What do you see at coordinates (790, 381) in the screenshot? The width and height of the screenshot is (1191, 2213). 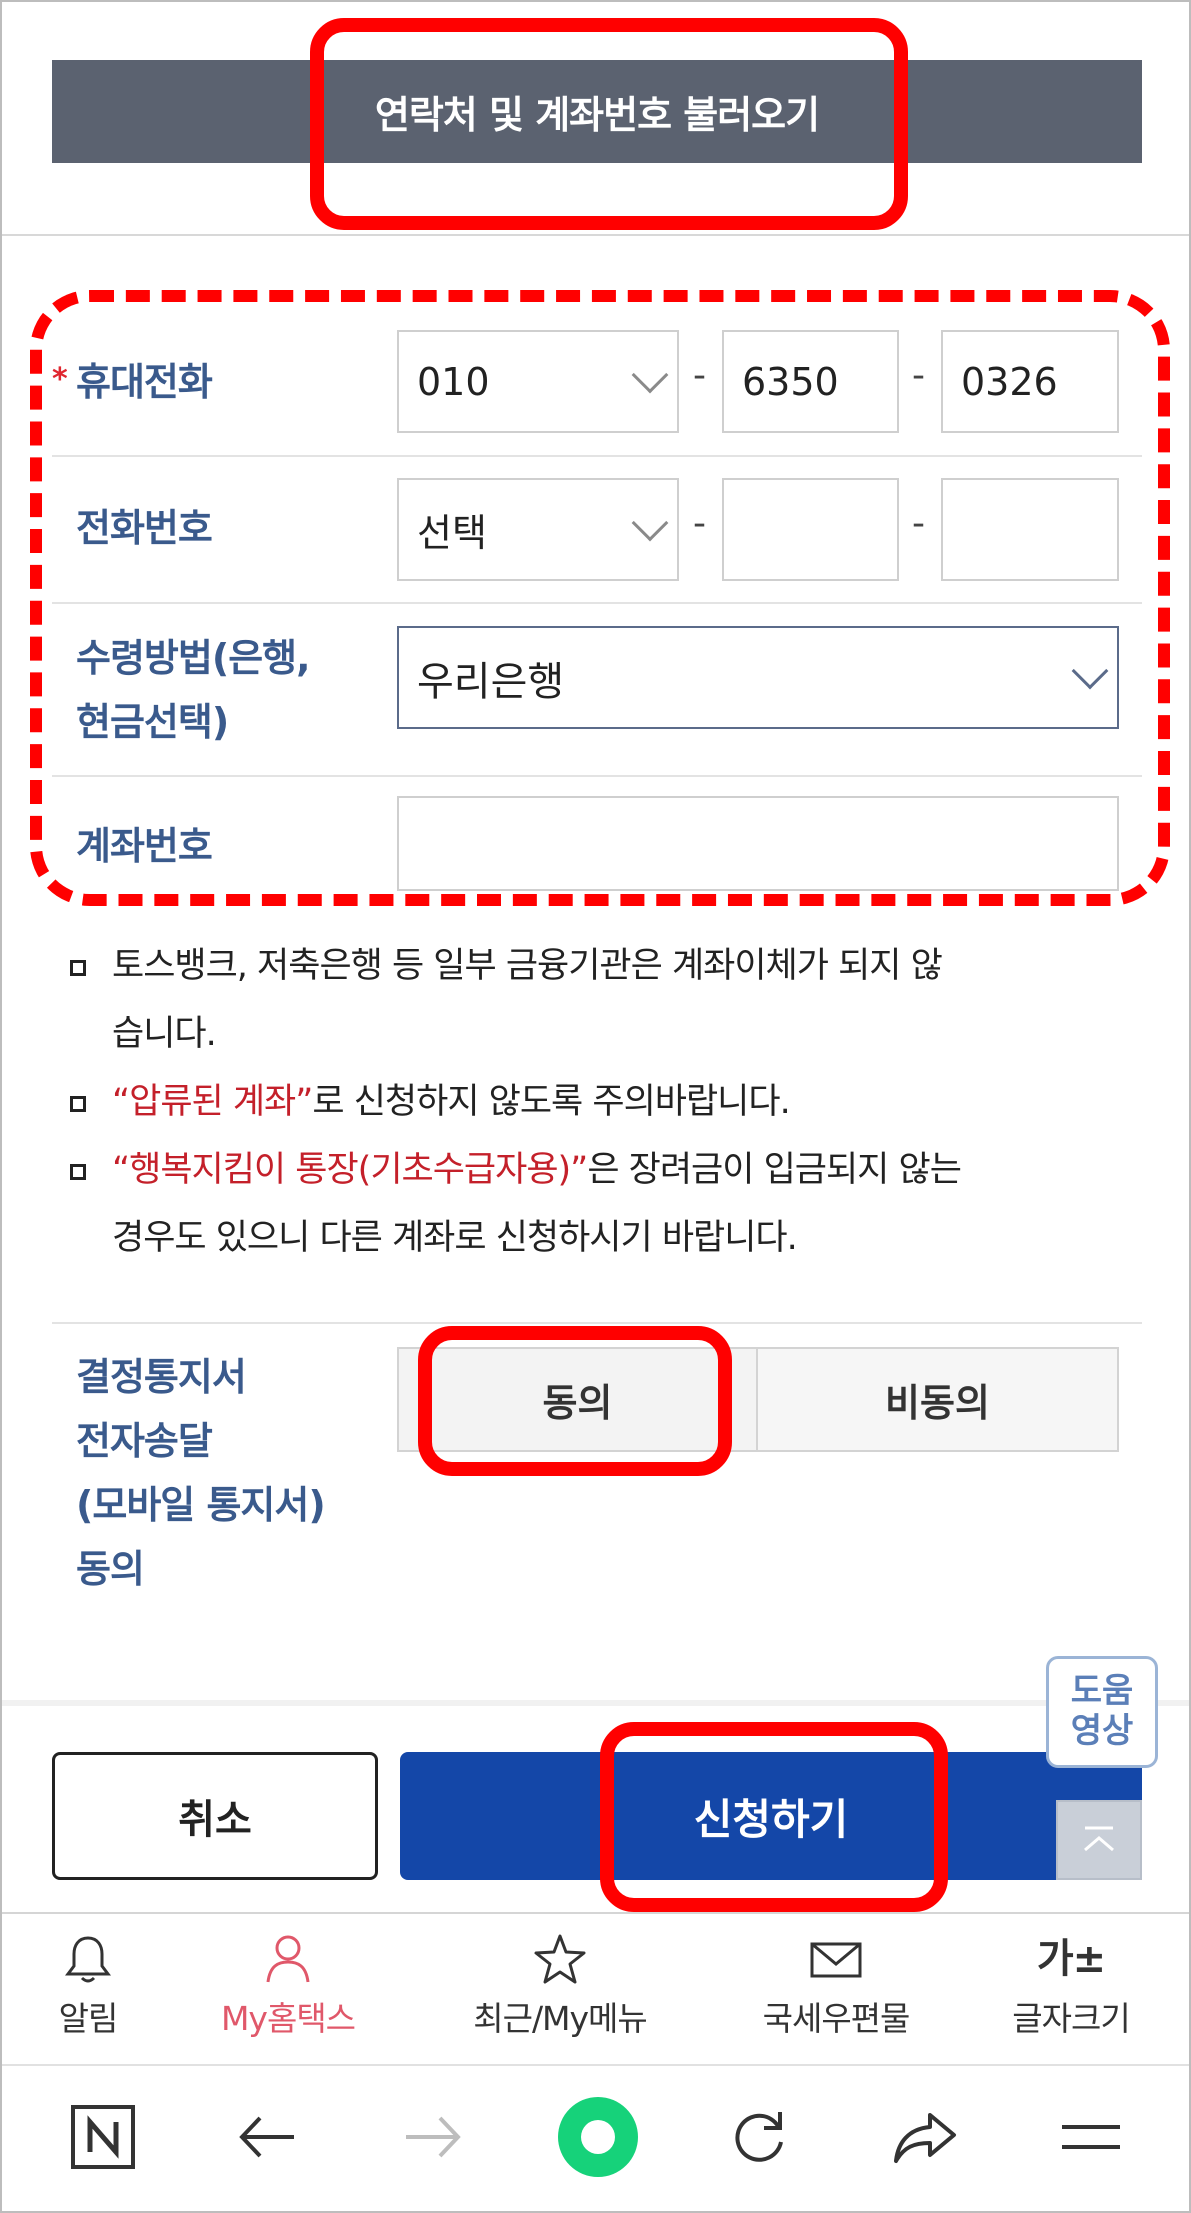 I see `mobile-middle-value: 6350` at bounding box center [790, 381].